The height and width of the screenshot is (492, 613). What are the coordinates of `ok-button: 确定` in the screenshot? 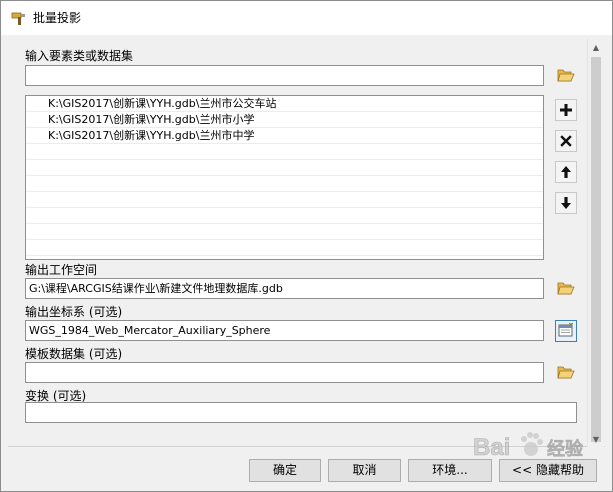 It's located at (285, 470).